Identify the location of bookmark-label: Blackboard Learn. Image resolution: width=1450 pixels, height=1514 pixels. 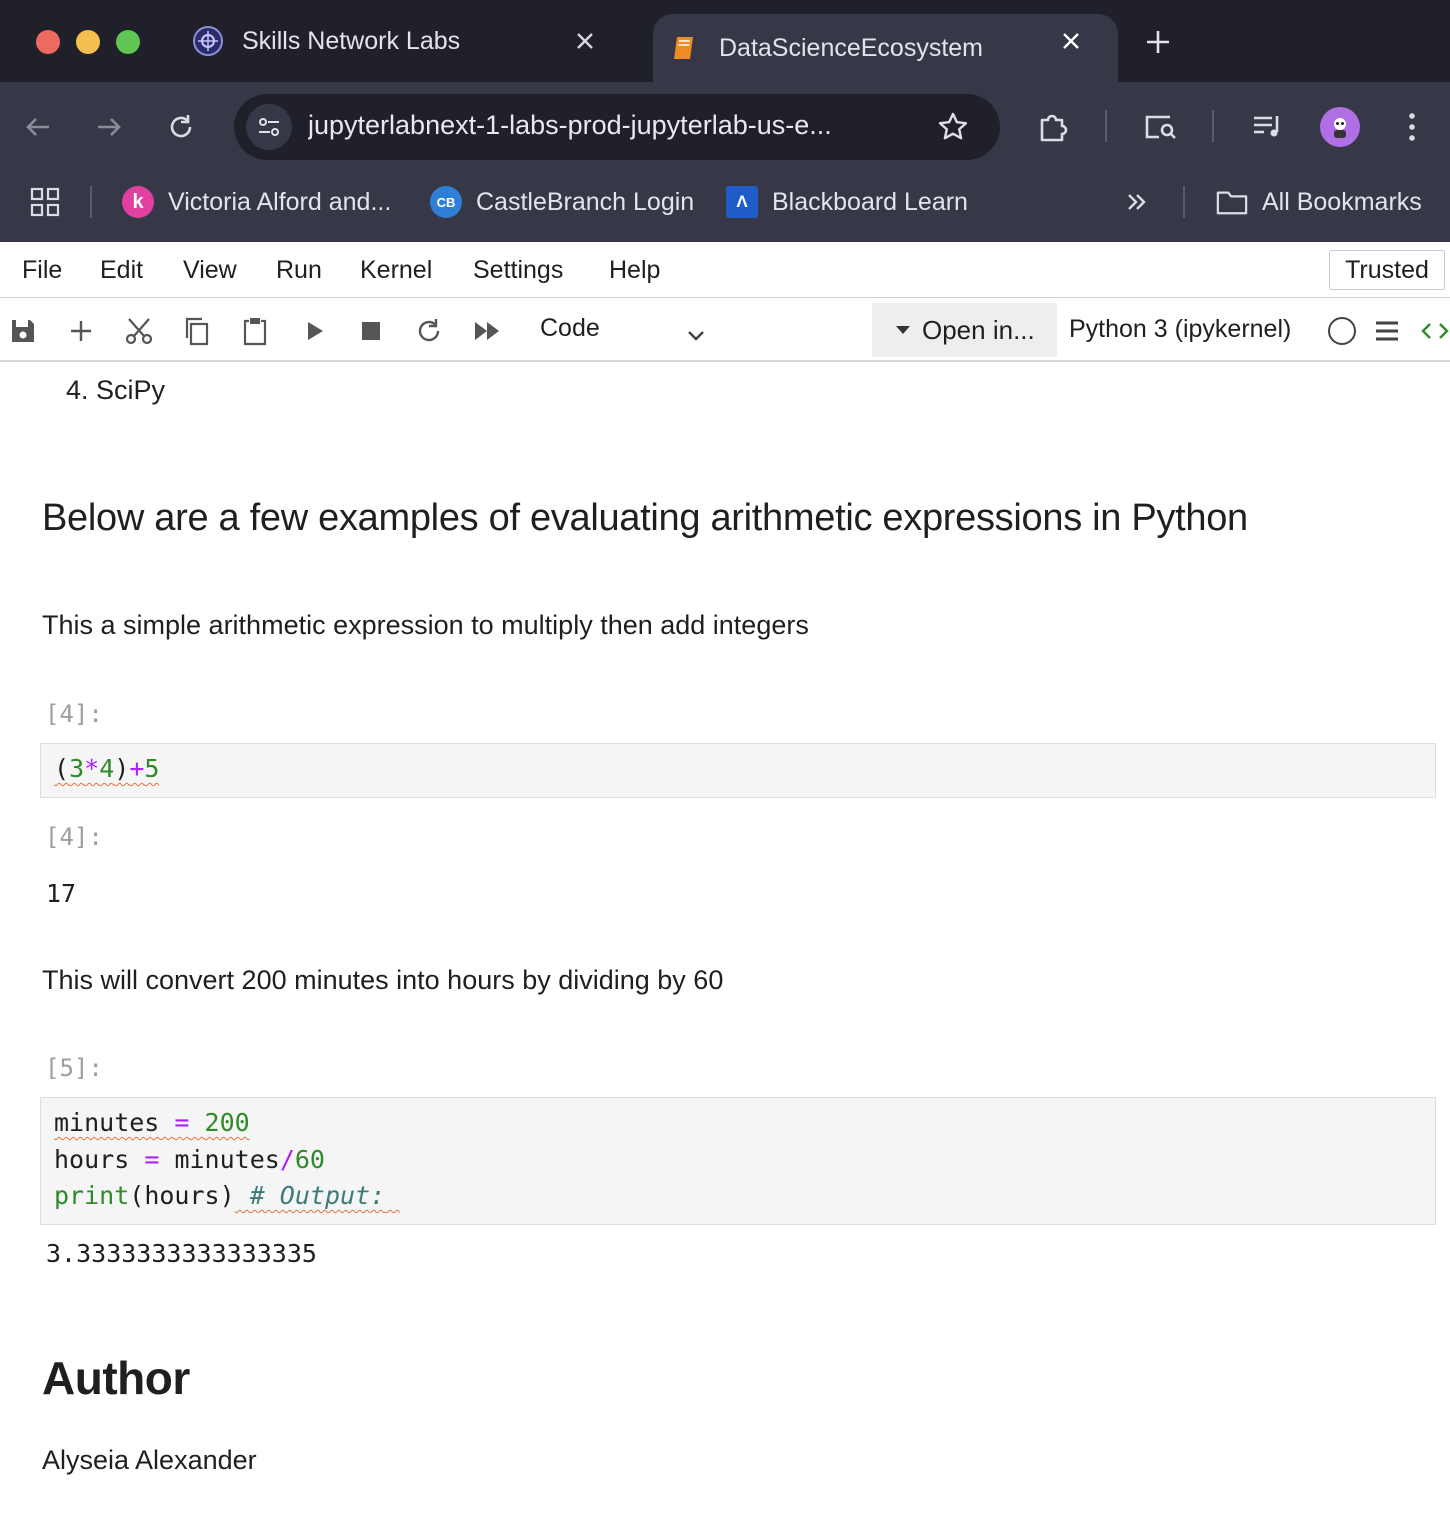
(870, 201).